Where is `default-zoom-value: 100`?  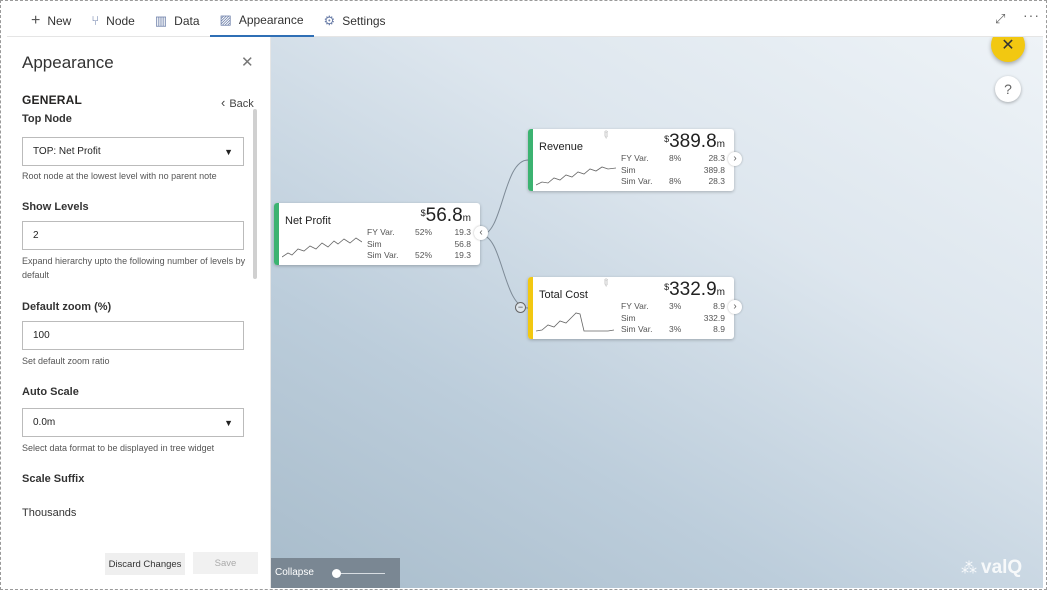
default-zoom-value: 100 is located at coordinates (41, 335).